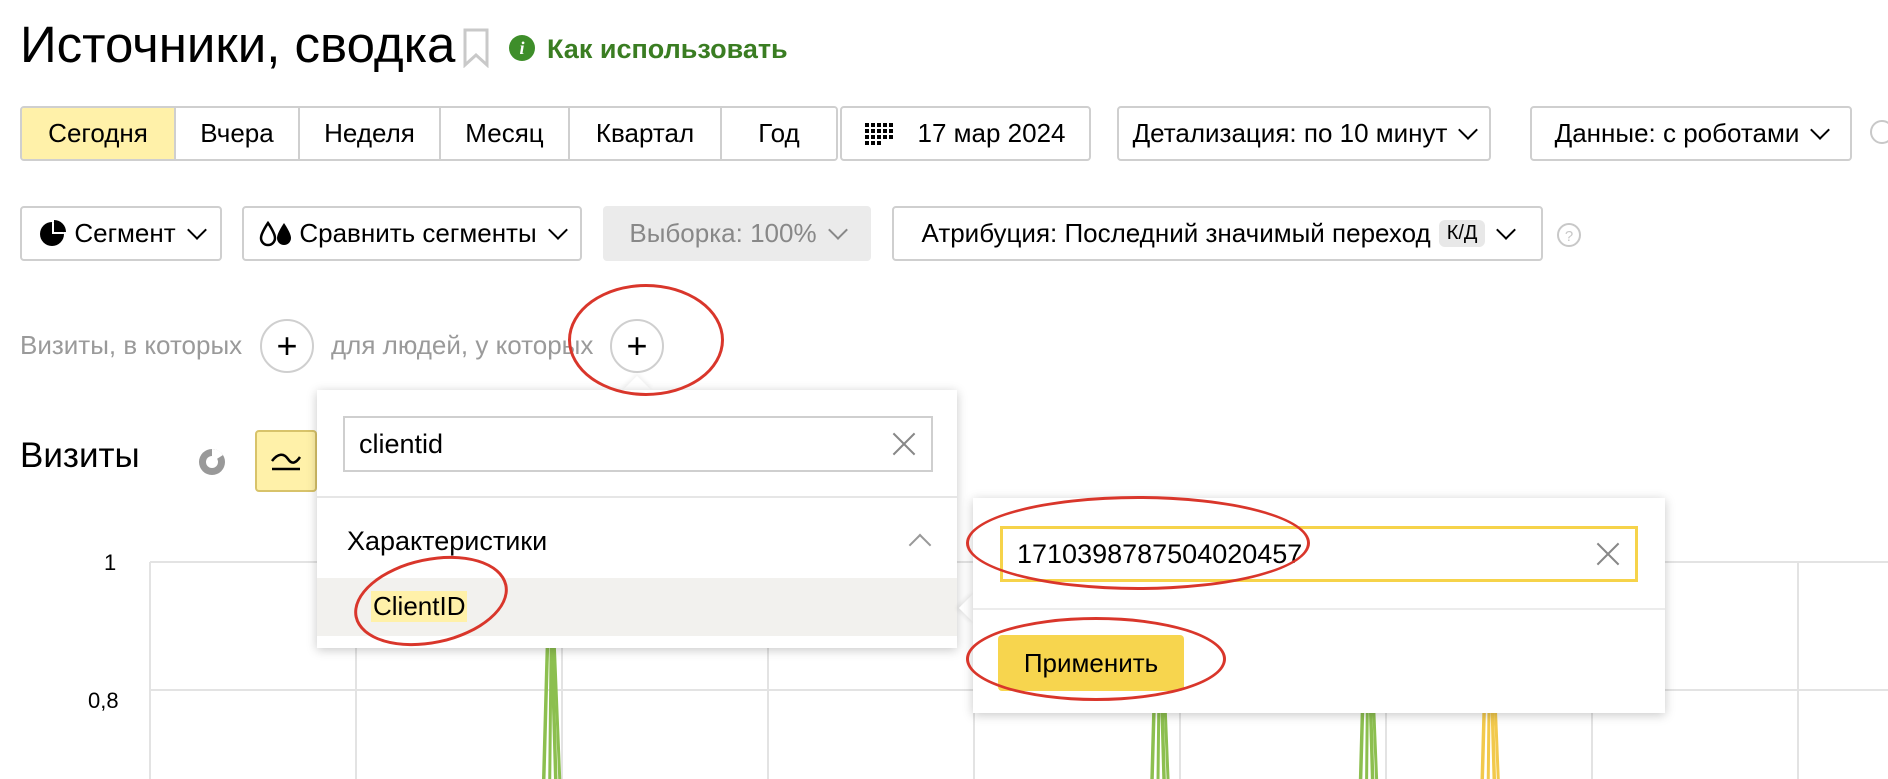 The width and height of the screenshot is (1888, 779). I want to click on add-visit-condition-button: +, so click(287, 346).